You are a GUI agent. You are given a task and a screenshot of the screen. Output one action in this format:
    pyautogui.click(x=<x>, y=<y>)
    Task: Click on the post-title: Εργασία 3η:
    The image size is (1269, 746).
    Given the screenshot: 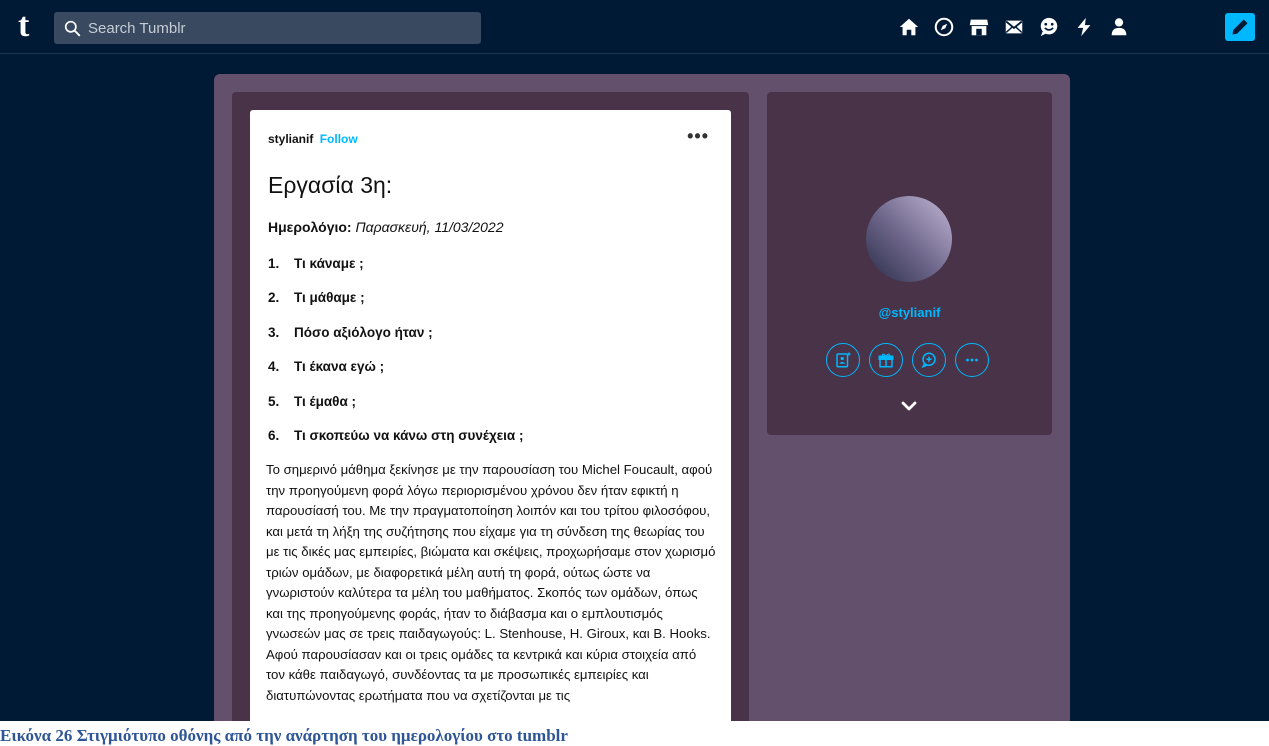 What is the action you would take?
    pyautogui.click(x=330, y=185)
    